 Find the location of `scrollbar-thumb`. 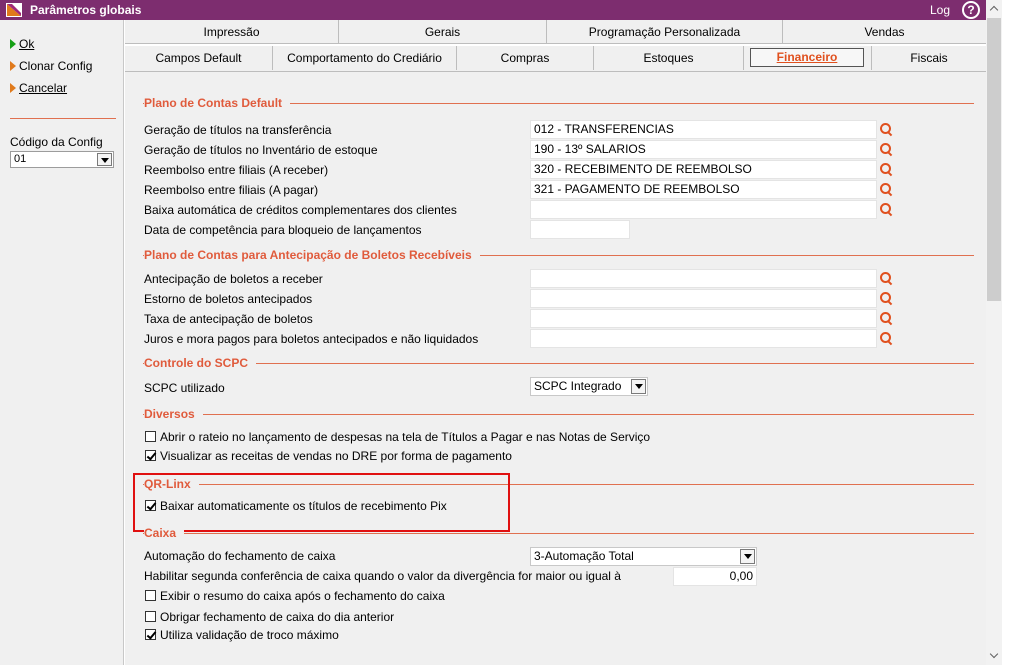

scrollbar-thumb is located at coordinates (994, 159).